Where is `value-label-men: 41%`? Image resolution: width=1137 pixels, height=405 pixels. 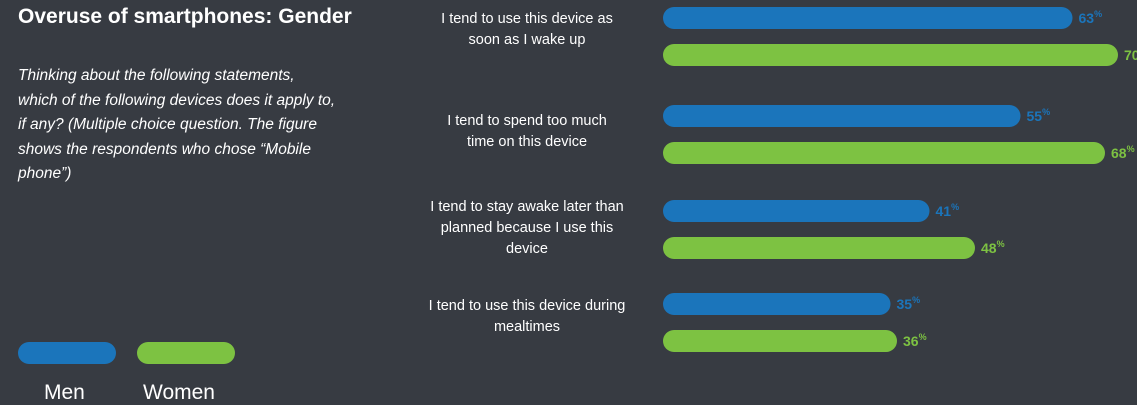
value-label-men: 41% is located at coordinates (948, 210).